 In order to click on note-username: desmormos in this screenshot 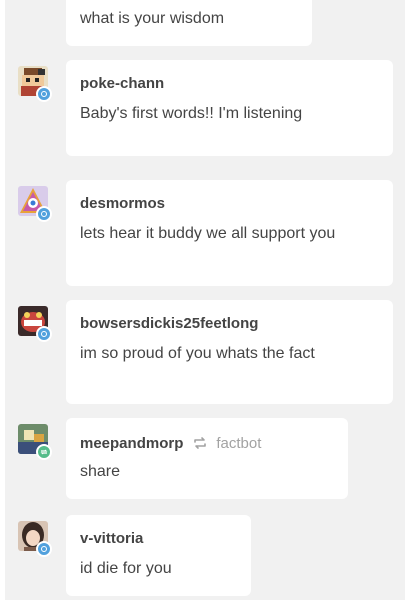, I will do `click(229, 203)`.